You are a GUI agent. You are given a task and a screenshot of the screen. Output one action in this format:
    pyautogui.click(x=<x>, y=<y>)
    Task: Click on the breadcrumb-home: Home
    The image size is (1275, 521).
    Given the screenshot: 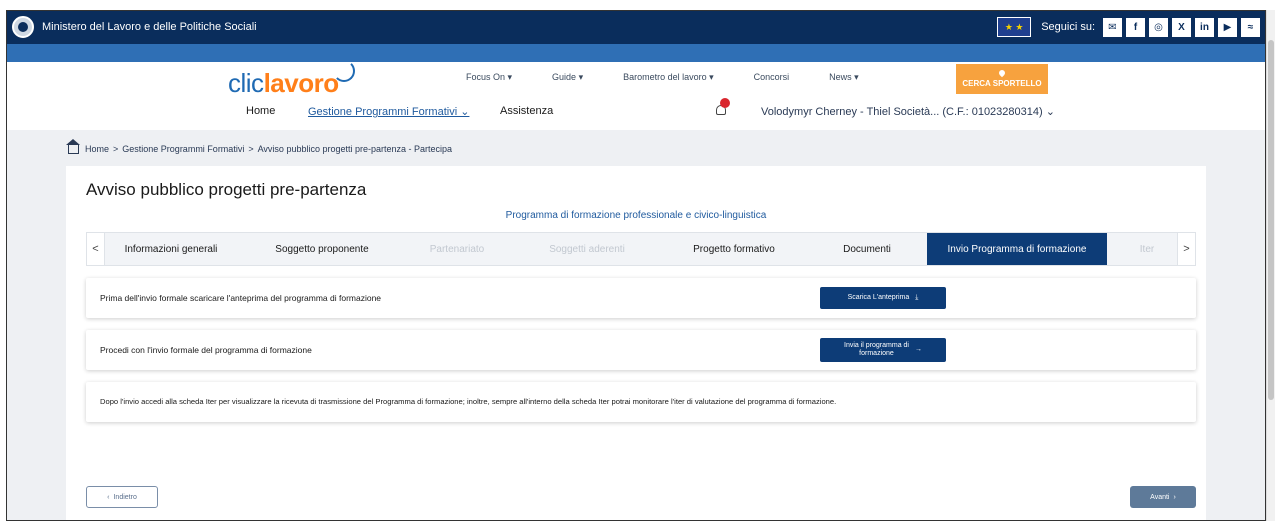 What is the action you would take?
    pyautogui.click(x=97, y=149)
    